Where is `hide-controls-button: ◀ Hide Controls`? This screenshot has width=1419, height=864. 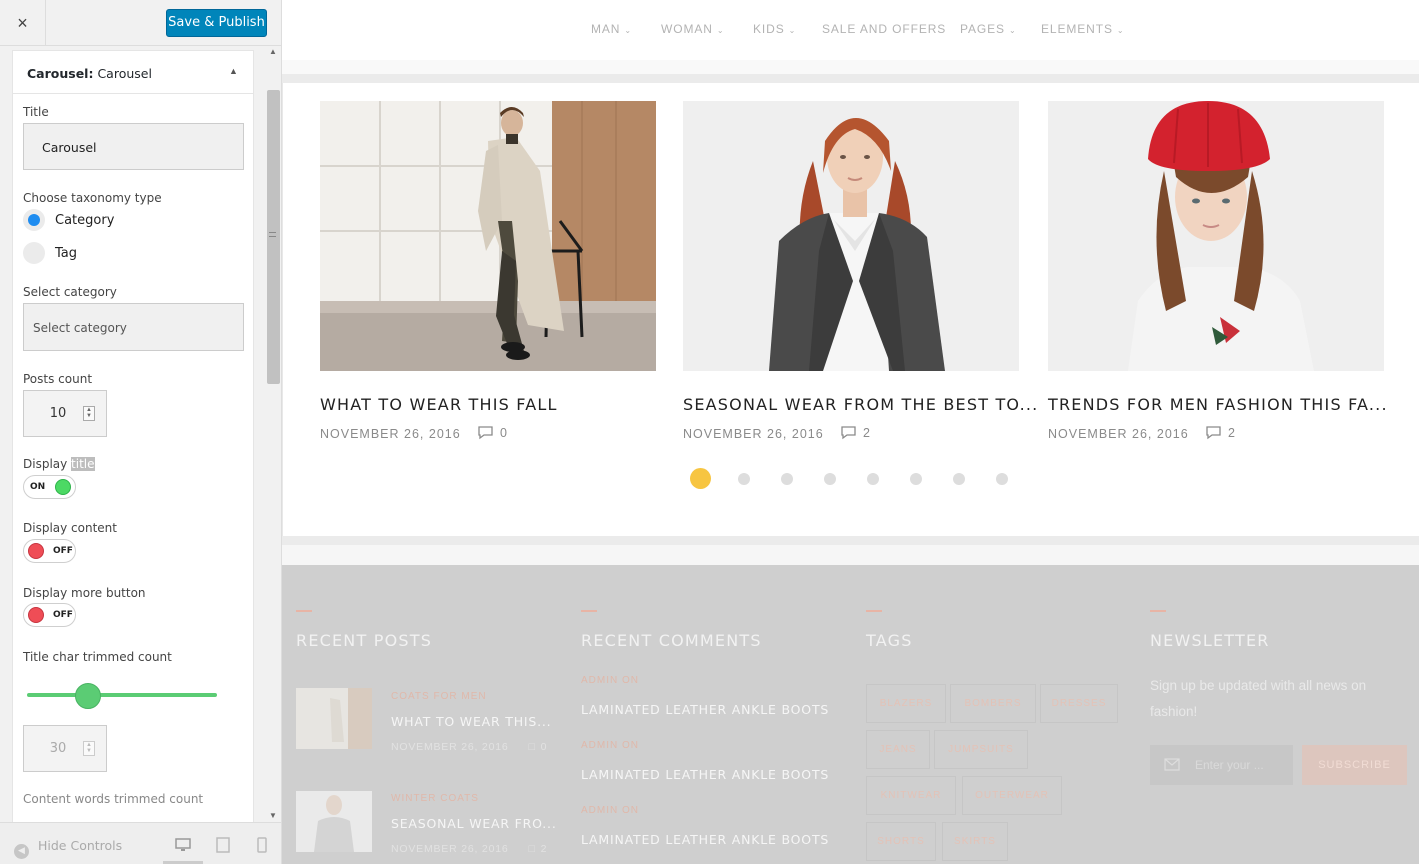
hide-controls-button: ◀ Hide Controls is located at coordinates (68, 848).